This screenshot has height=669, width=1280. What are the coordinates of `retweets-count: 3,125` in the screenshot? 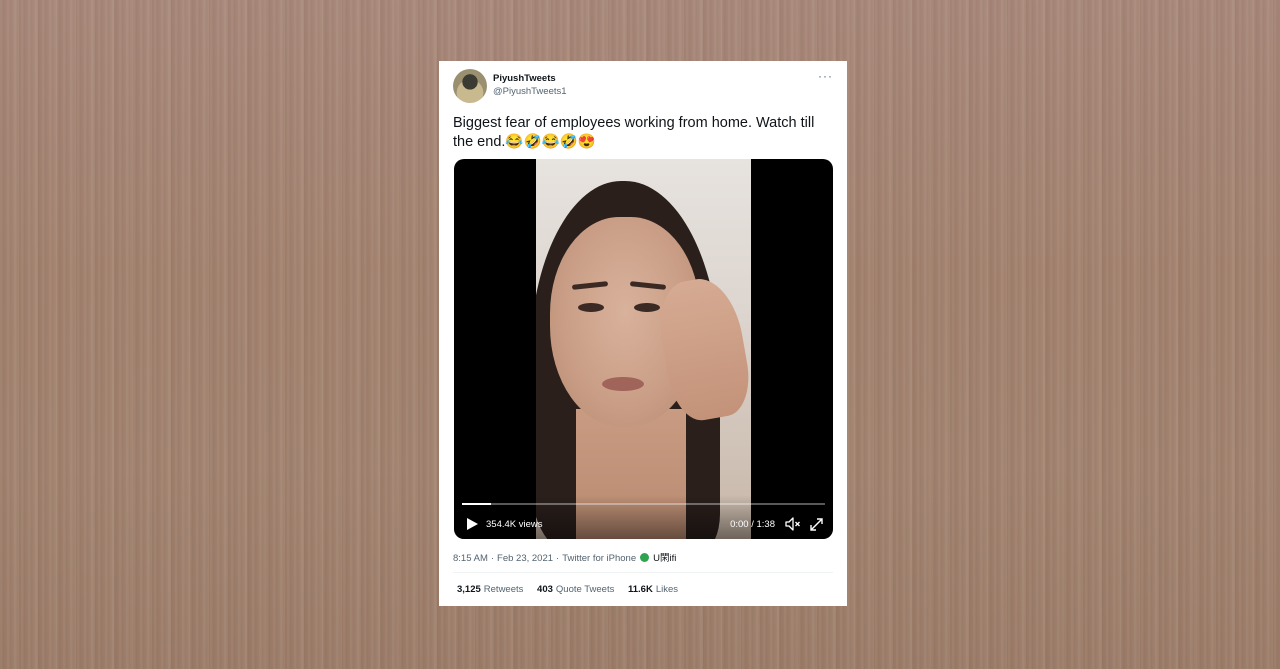 It's located at (469, 589).